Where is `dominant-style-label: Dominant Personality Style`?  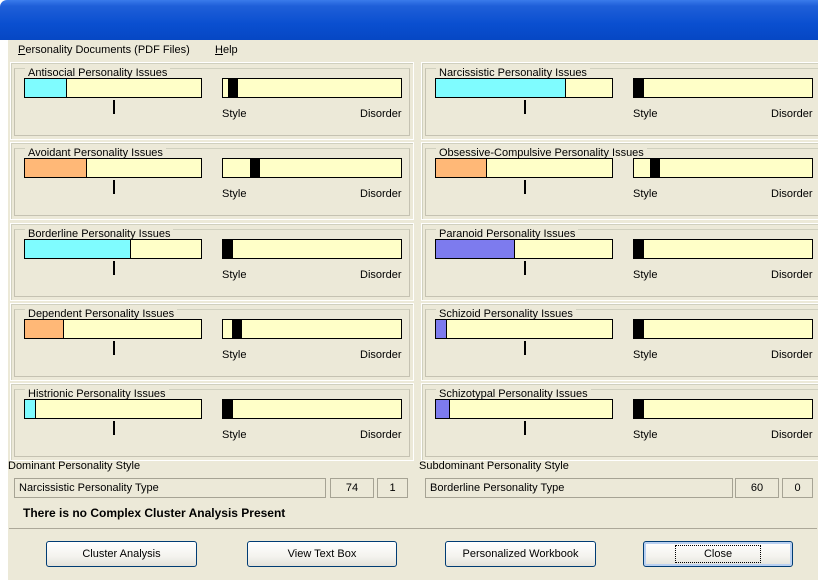
dominant-style-label: Dominant Personality Style is located at coordinates (74, 466).